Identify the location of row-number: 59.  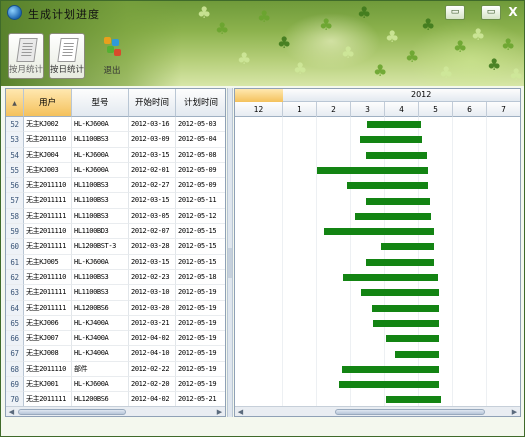
(15, 232).